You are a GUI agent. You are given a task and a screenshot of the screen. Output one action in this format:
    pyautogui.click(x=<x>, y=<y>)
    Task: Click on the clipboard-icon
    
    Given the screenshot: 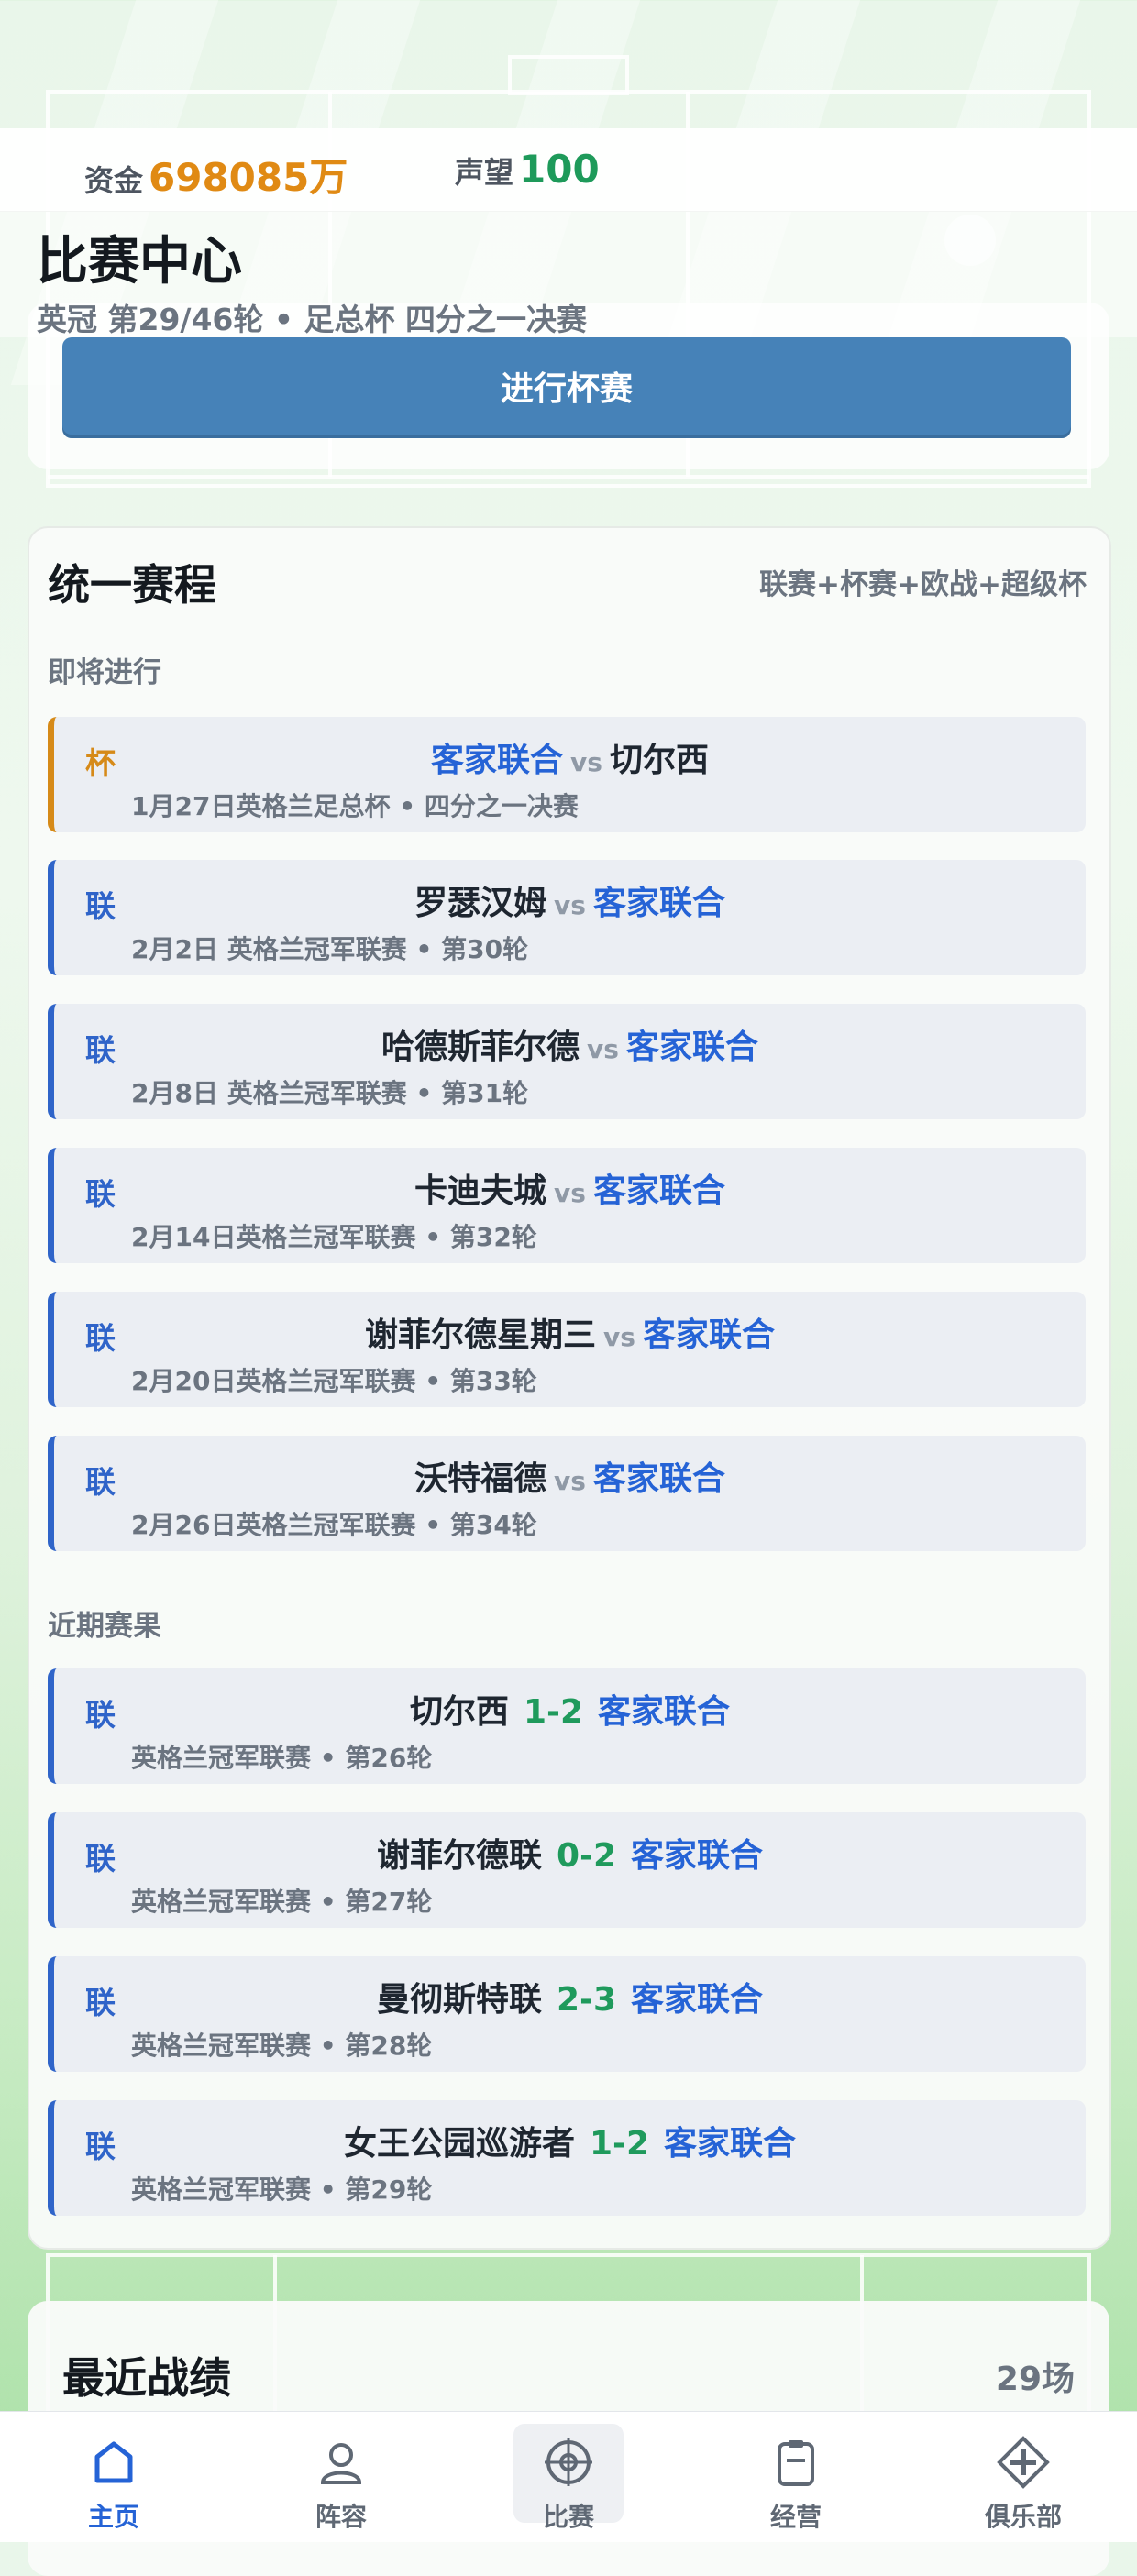 What is the action you would take?
    pyautogui.click(x=796, y=2463)
    